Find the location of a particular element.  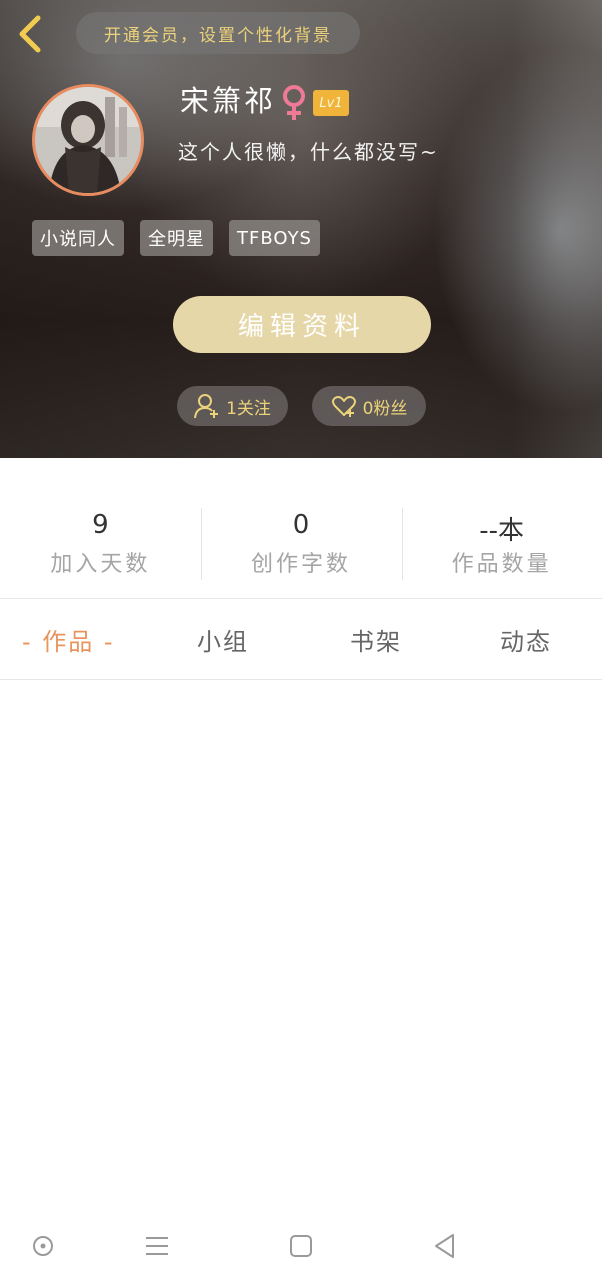

stats-bar: 9 加入天数 0 创作字数 --本 作品数量 is located at coordinates (301, 528).